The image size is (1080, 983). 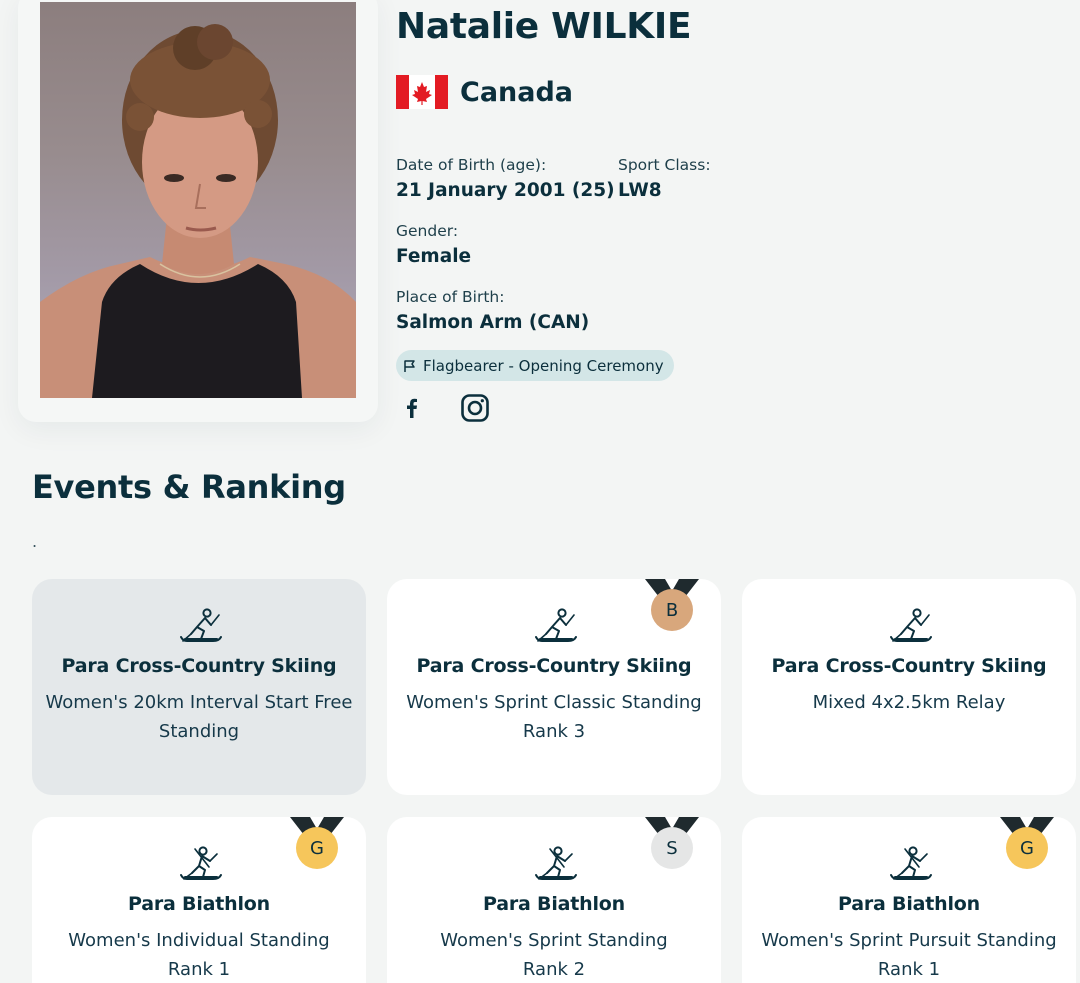 I want to click on event-name: Women's Sprint Classic Standing, so click(x=554, y=702).